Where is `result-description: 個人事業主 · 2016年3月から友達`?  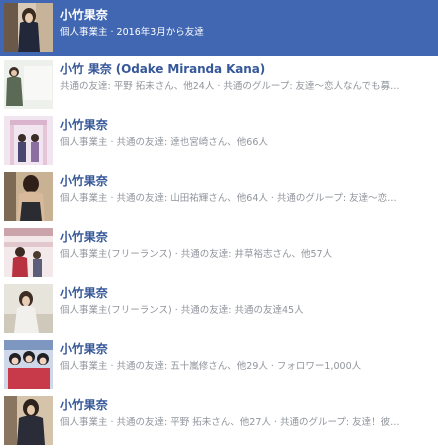
result-description: 個人事業主 · 2016年3月から友達 is located at coordinates (132, 32).